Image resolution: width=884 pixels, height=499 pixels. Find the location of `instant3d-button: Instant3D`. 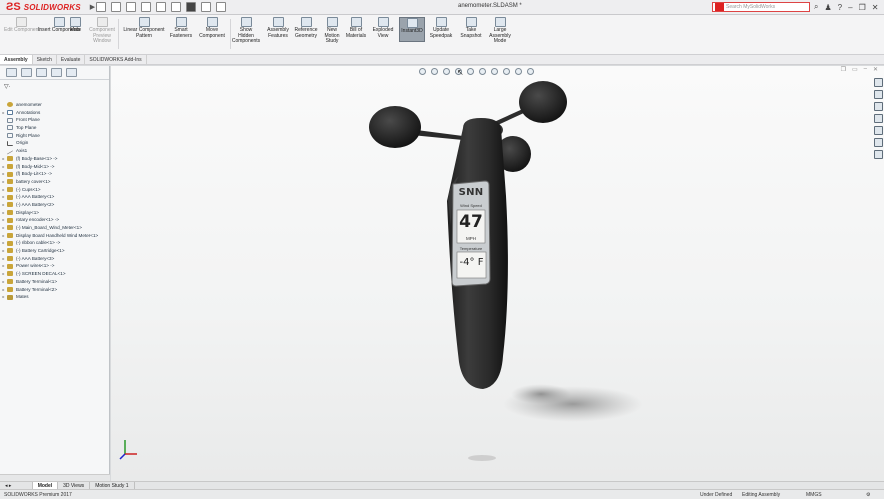

instant3d-button: Instant3D is located at coordinates (412, 29).